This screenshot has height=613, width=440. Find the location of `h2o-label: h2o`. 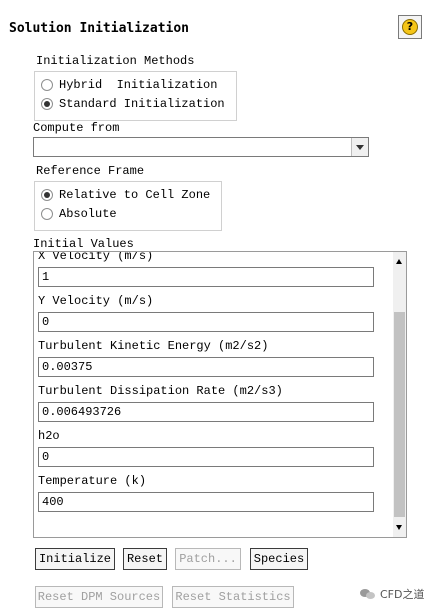

h2o-label: h2o is located at coordinates (49, 436).